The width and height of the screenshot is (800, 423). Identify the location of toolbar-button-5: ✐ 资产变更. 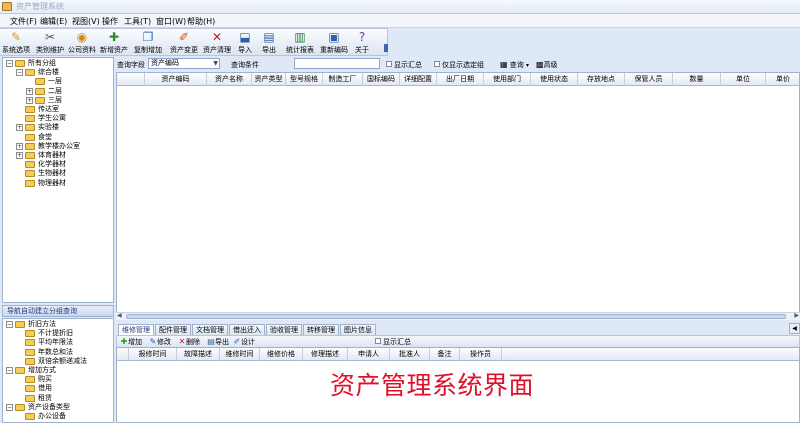
(184, 43).